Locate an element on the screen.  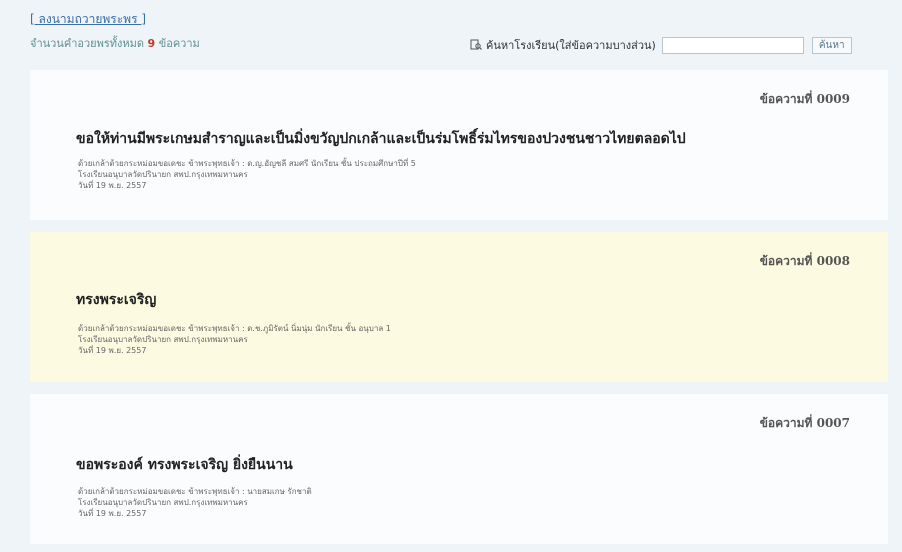
message-title: ทรงพระเจริญ is located at coordinates (116, 300).